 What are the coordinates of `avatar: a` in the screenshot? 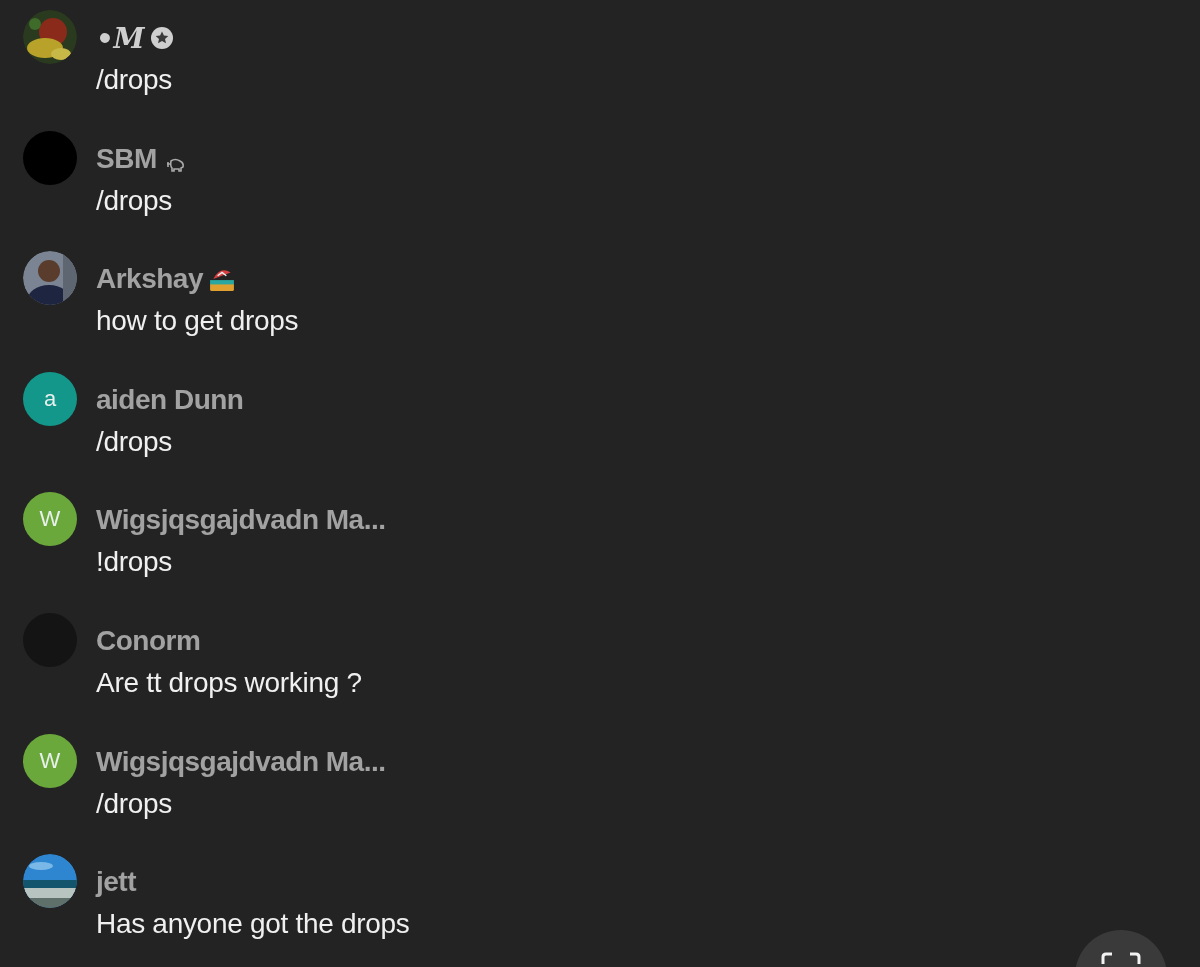 It's located at (50, 398).